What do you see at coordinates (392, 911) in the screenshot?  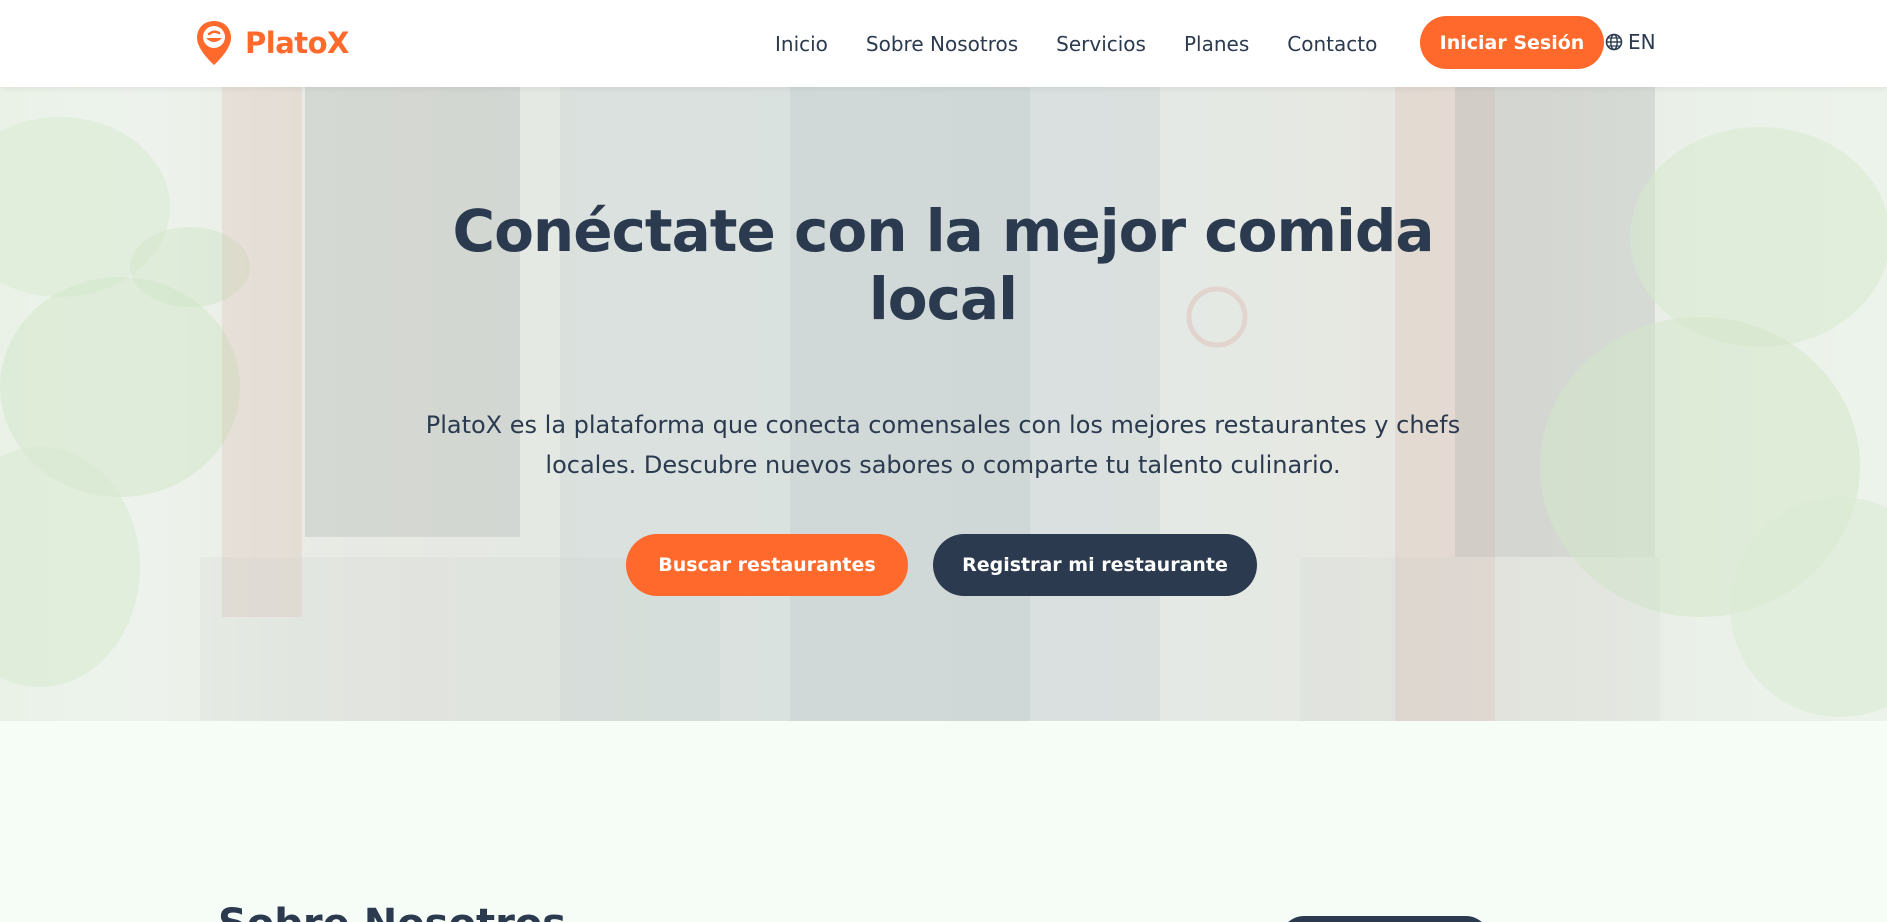 I see `about-heading: Sobre Nosotros` at bounding box center [392, 911].